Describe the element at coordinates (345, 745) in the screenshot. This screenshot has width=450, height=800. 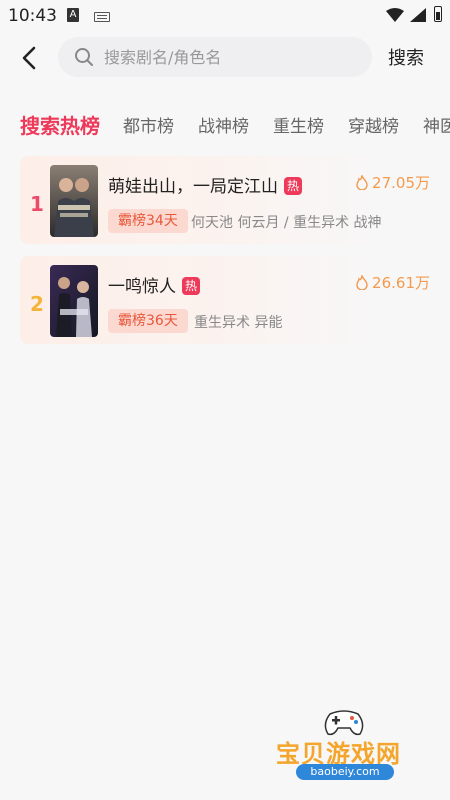
I see `watermark-logo: 宝贝游戏网 baobeiy.com` at that location.